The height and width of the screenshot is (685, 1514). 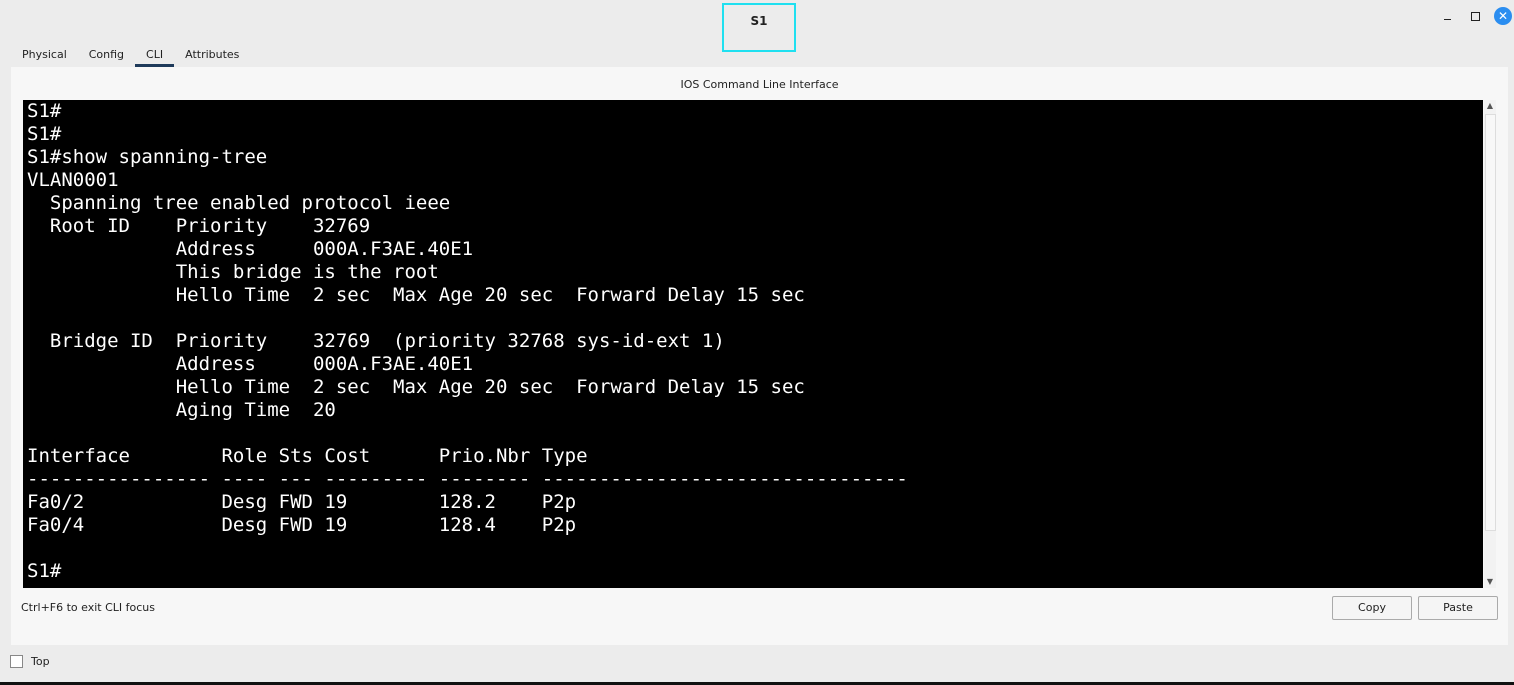 I want to click on close-icon: ✕, so click(x=1503, y=16).